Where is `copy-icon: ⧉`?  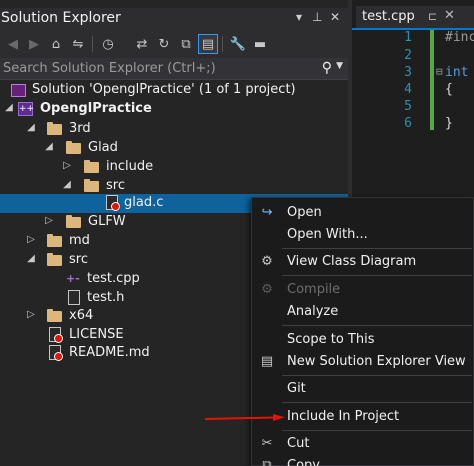
copy-icon: ⧉ is located at coordinates (267, 462).